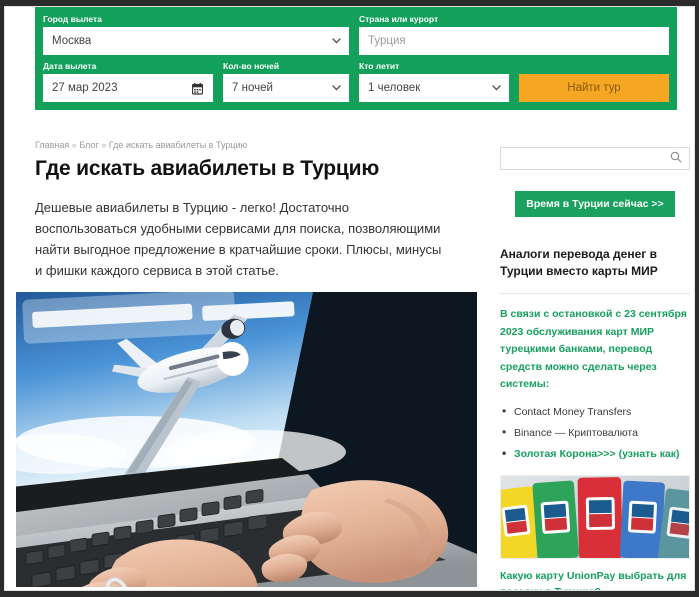  I want to click on turkey-time-button: Время в Турции сейчас >>, so click(595, 204).